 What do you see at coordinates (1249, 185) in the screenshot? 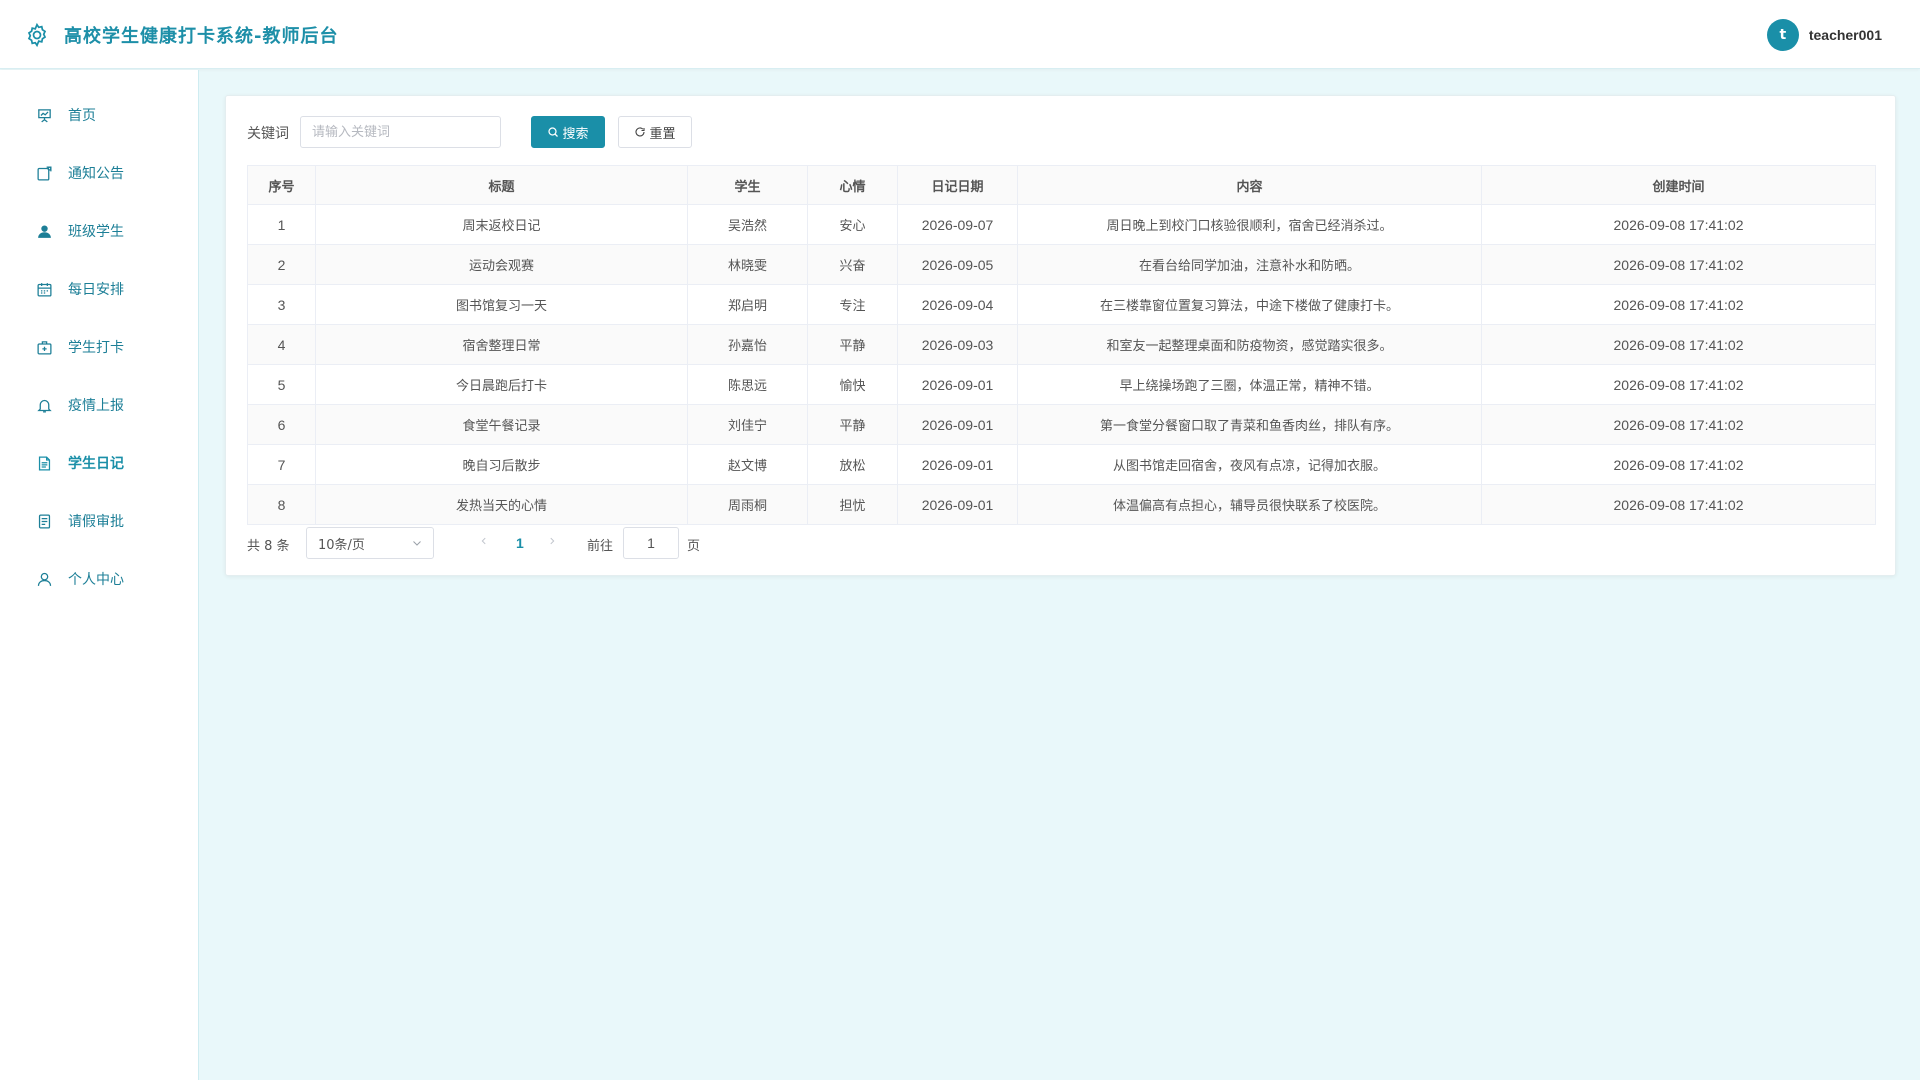
I see `column-header: 内容` at bounding box center [1249, 185].